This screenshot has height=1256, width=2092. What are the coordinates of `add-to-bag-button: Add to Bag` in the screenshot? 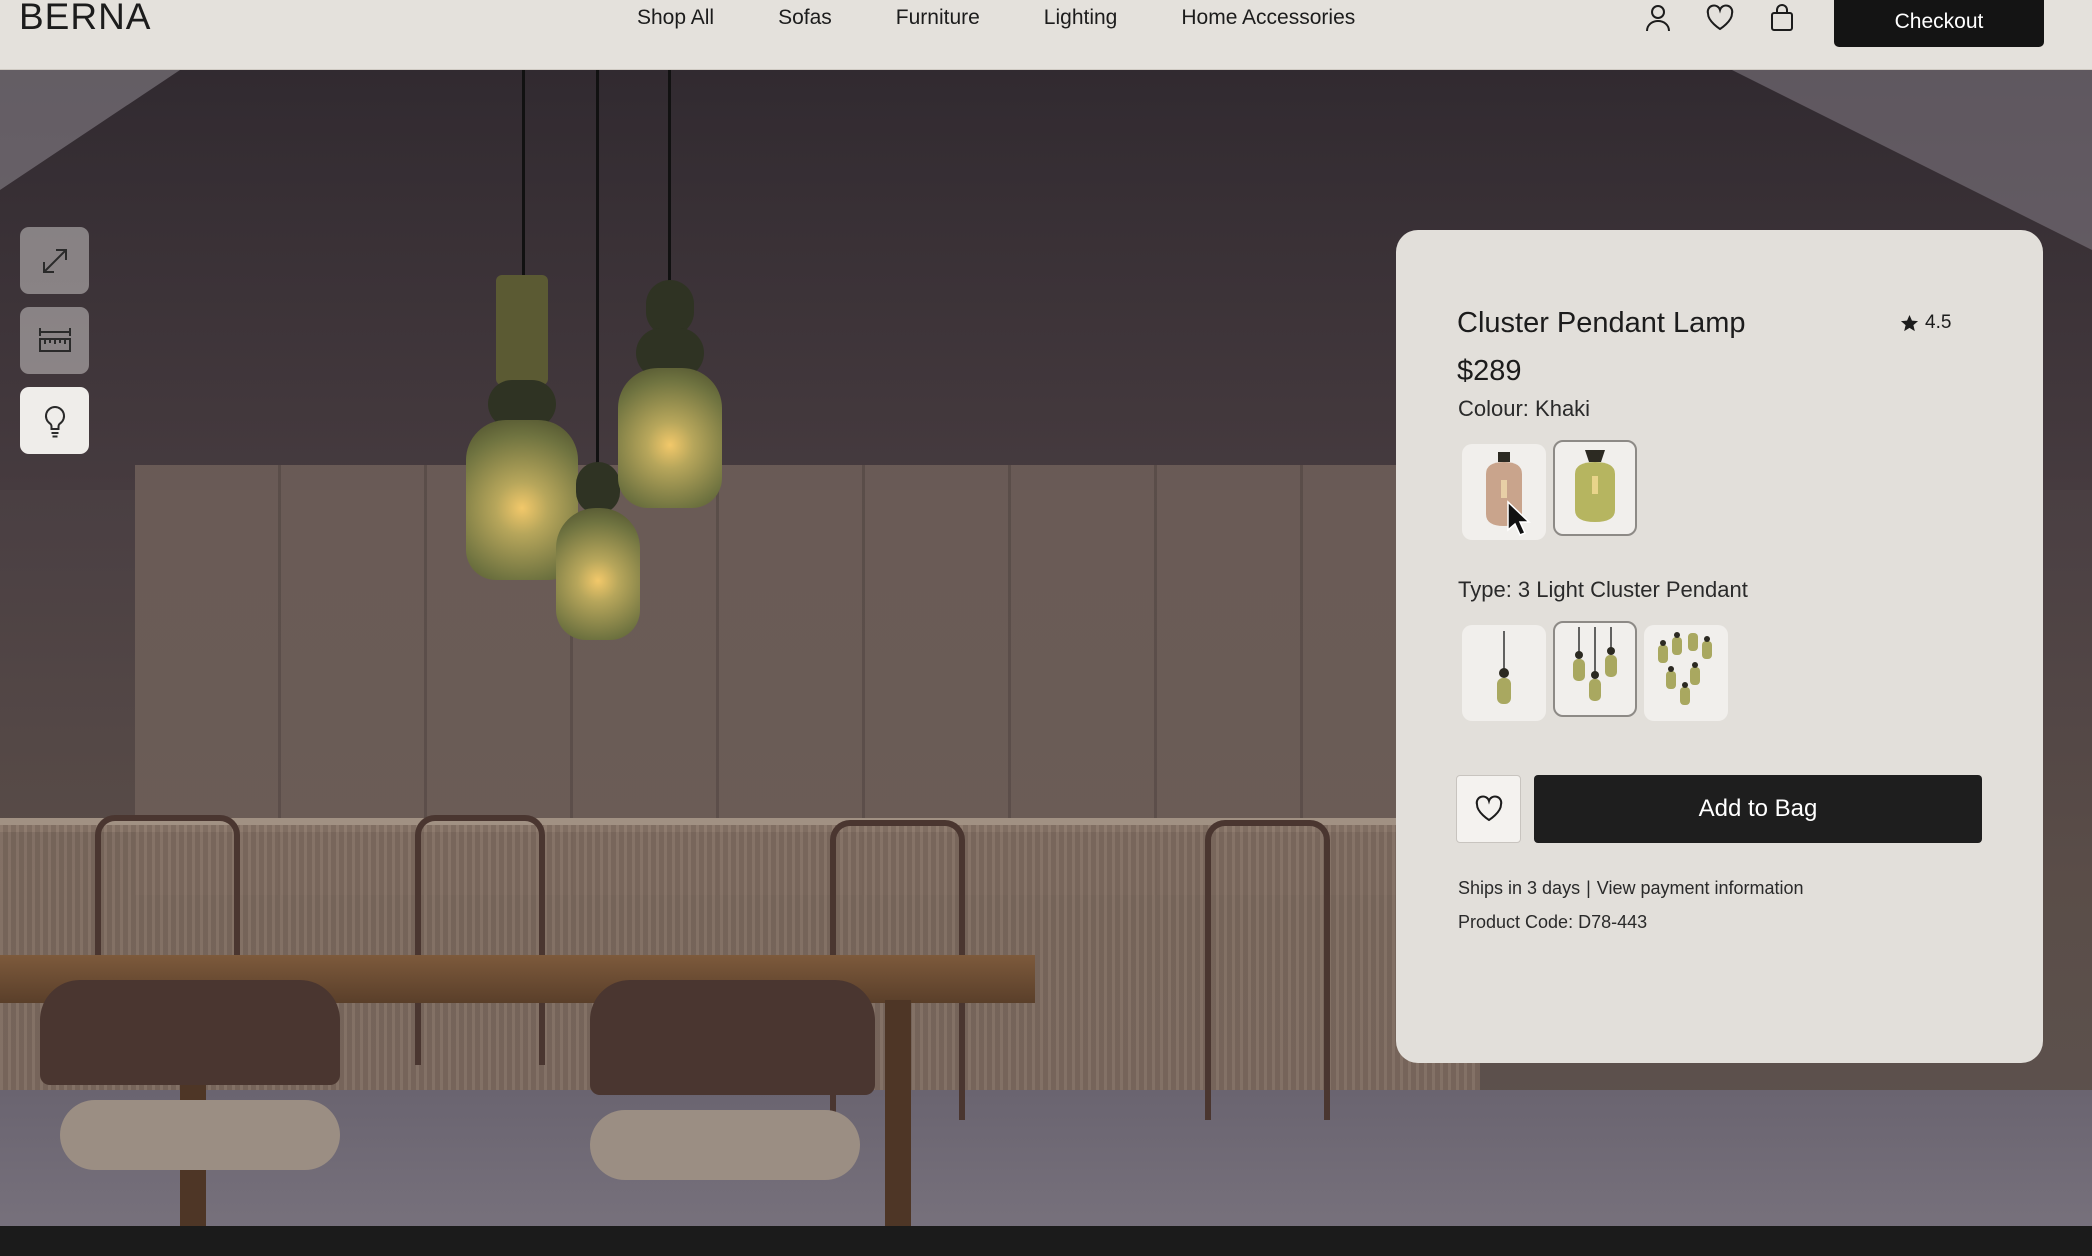 It's located at (1758, 809).